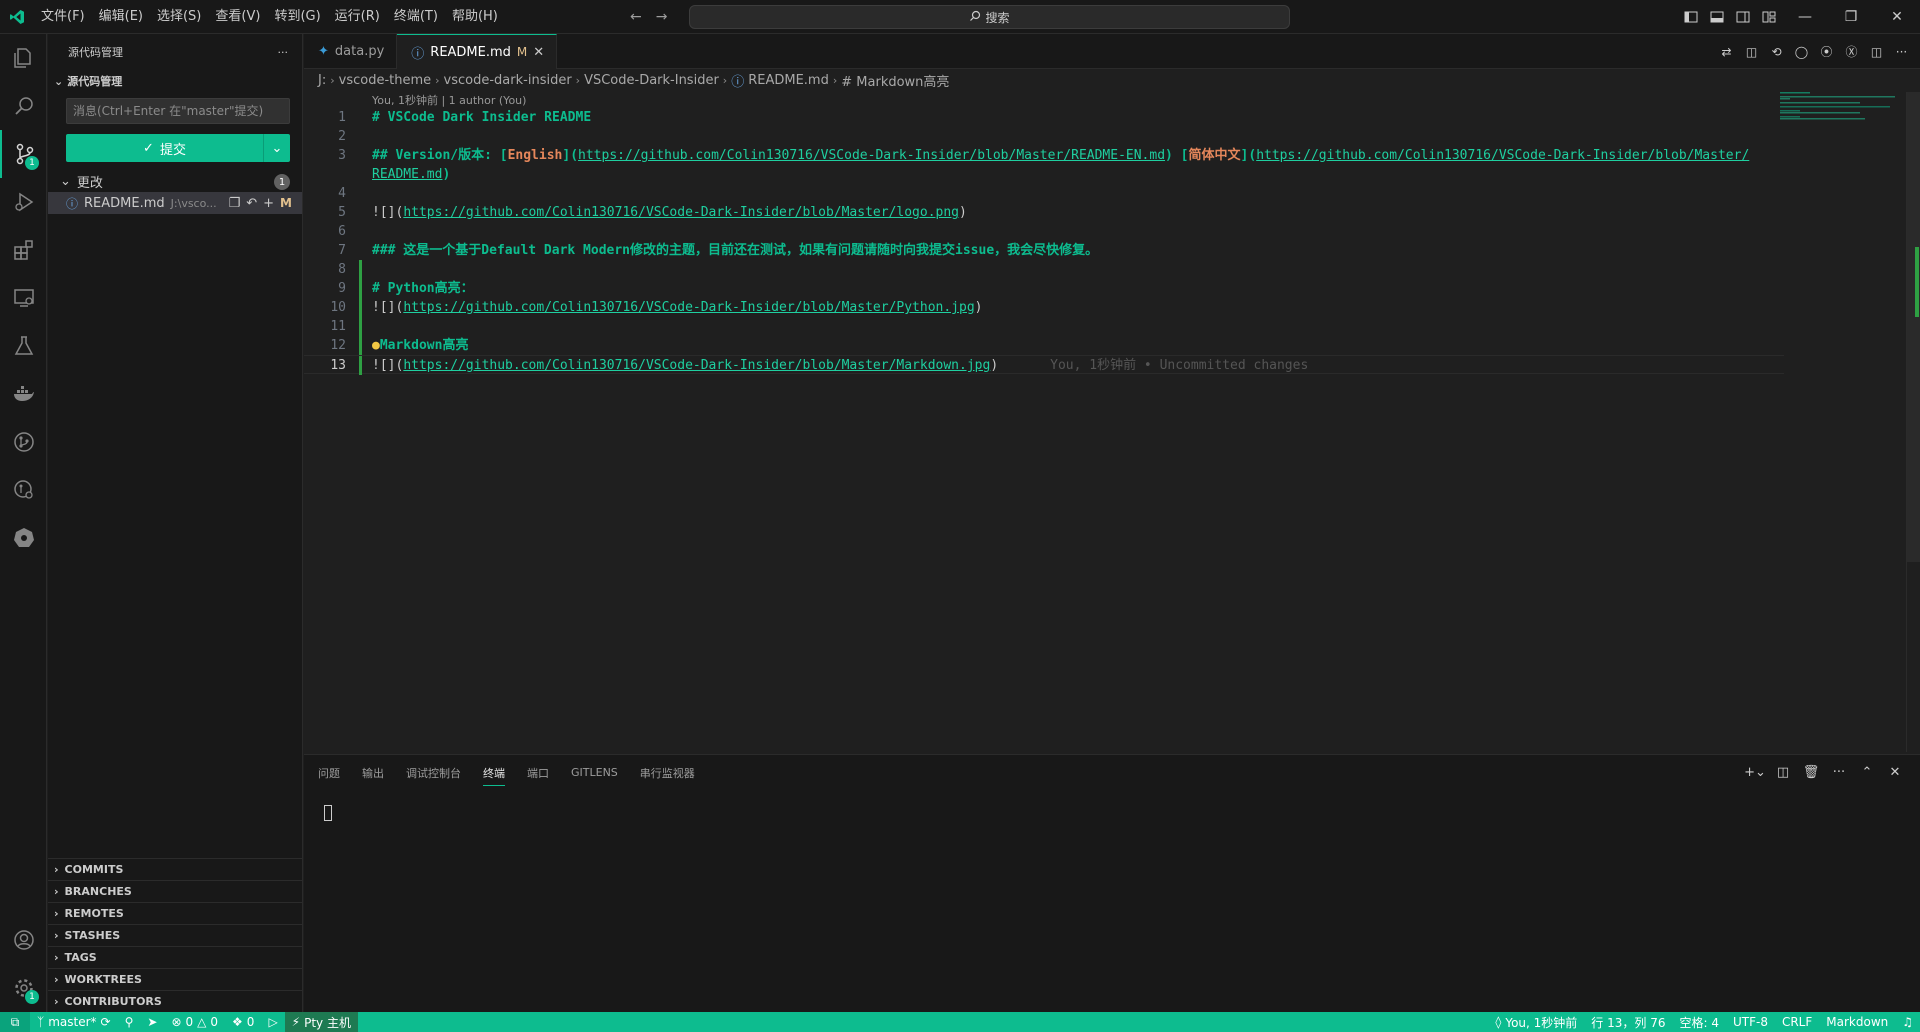 The width and height of the screenshot is (1920, 1032). What do you see at coordinates (1840, 122) in the screenshot?
I see `minimap` at bounding box center [1840, 122].